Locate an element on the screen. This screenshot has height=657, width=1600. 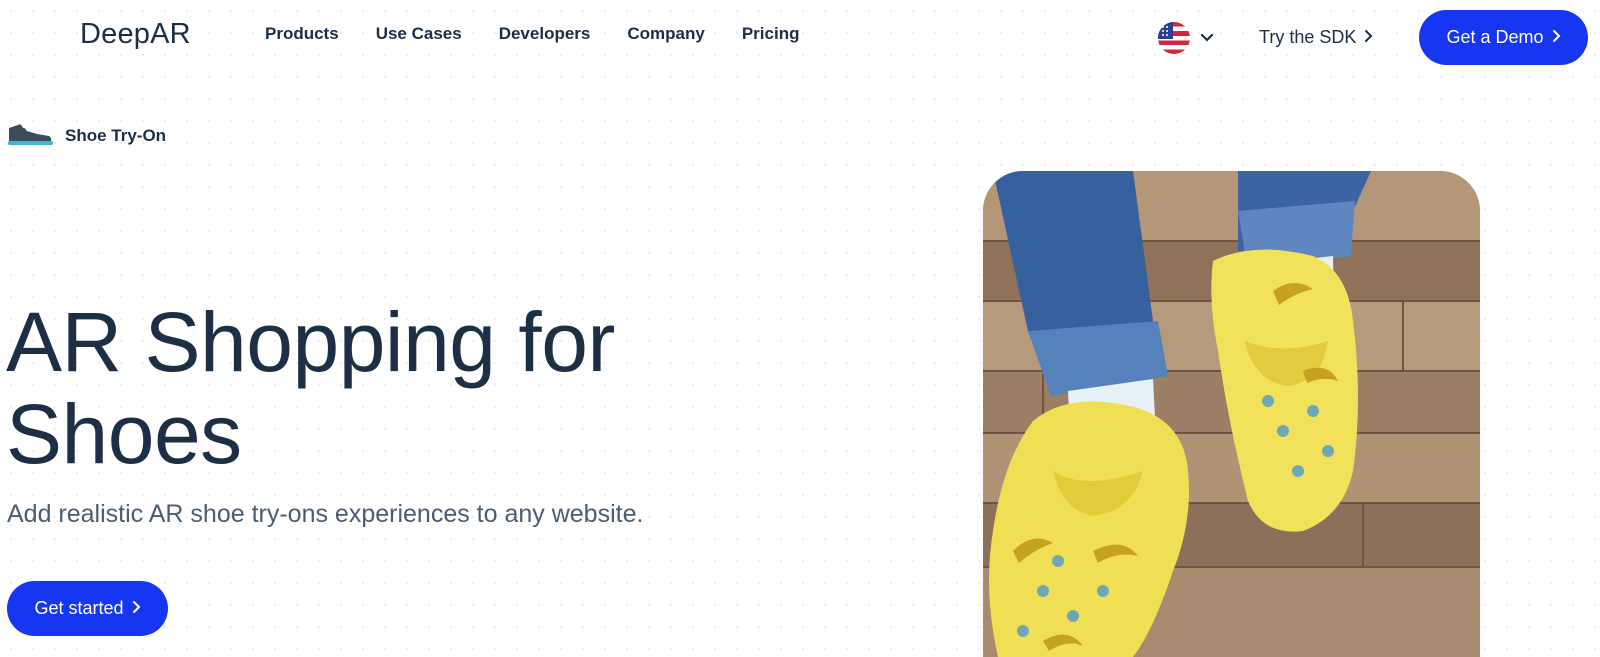
get-started-button: Get started is located at coordinates (87, 608).